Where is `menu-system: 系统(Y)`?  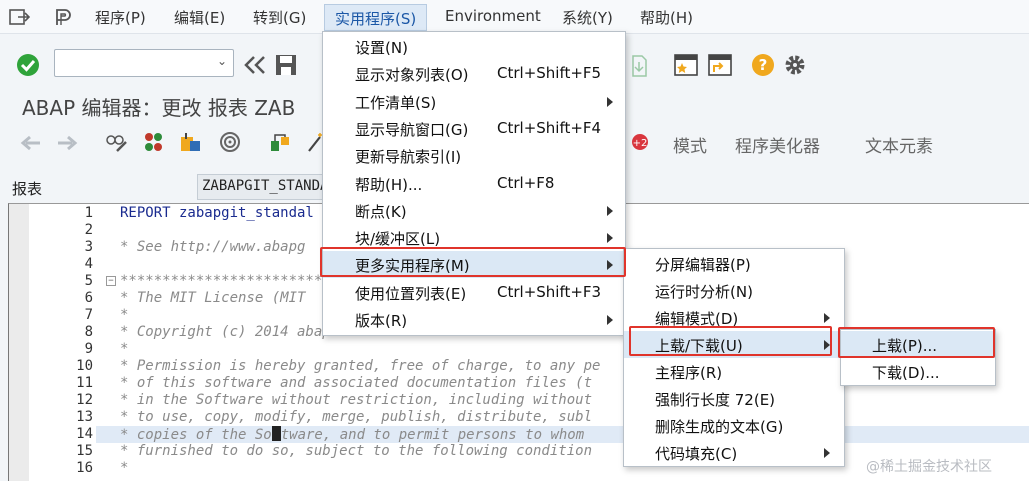
menu-system: 系统(Y) is located at coordinates (587, 17).